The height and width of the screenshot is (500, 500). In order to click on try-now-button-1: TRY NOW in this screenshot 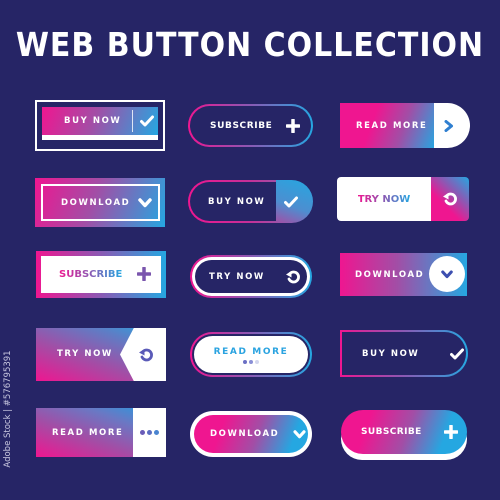, I will do `click(403, 199)`.